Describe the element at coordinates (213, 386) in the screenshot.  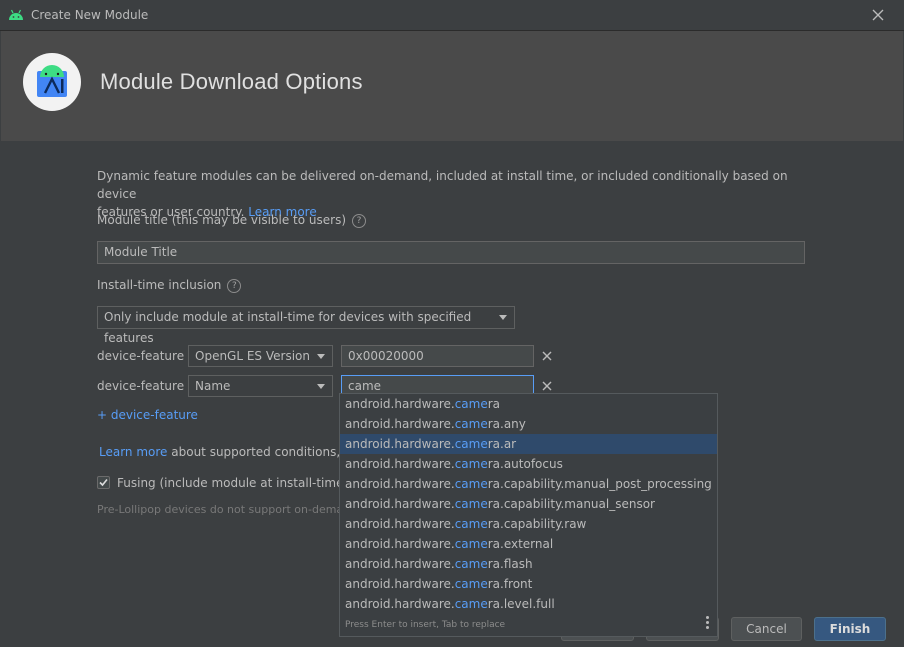
I see `condition-type-value: Name` at that location.